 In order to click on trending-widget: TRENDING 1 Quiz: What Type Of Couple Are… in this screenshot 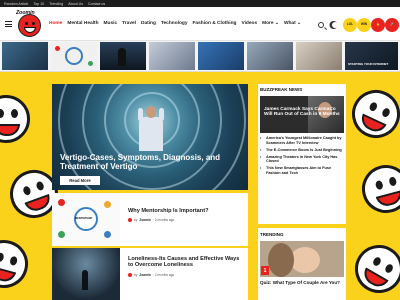, I will do `click(302, 264)`.